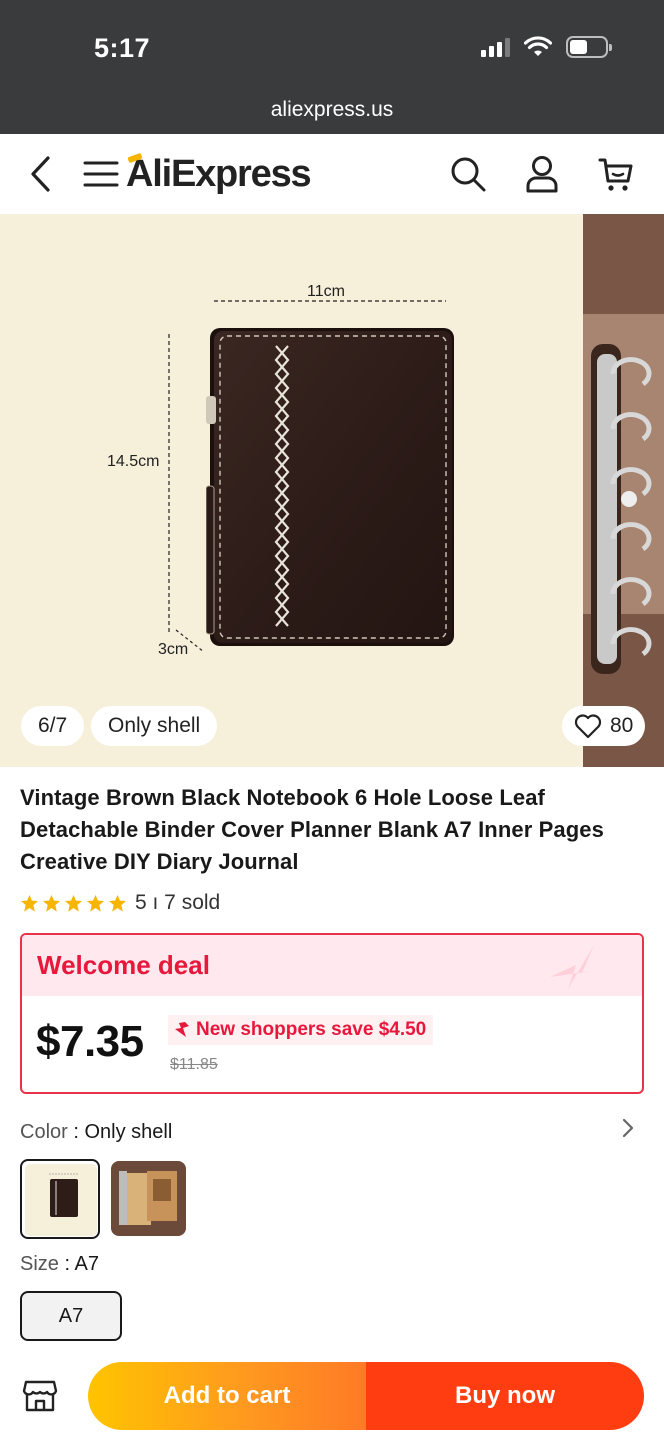 Image resolution: width=664 pixels, height=1440 pixels. I want to click on wifi-icon, so click(538, 46).